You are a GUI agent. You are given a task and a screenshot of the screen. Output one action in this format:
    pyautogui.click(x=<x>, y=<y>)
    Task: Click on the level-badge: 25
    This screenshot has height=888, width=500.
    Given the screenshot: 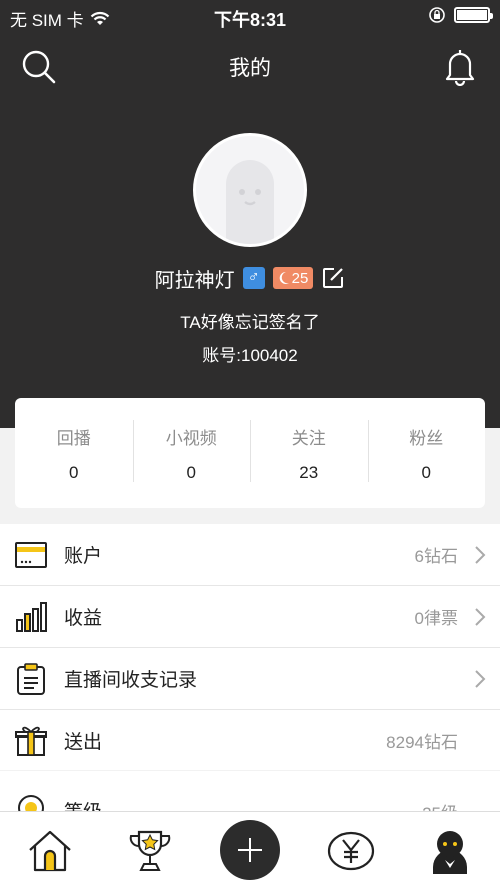 What is the action you would take?
    pyautogui.click(x=293, y=278)
    